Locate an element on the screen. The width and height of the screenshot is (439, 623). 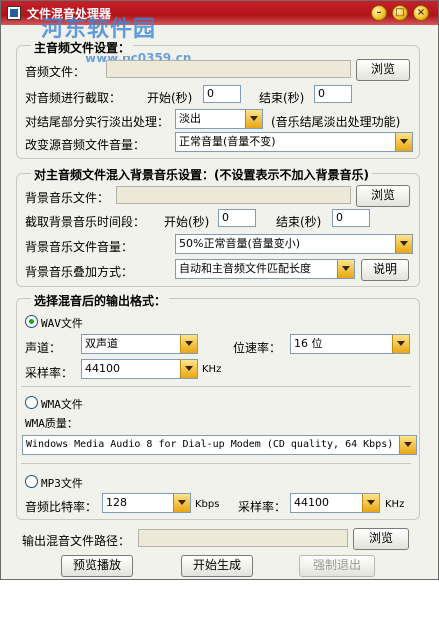
bg-start-label: 开始(秒) is located at coordinates (187, 222).